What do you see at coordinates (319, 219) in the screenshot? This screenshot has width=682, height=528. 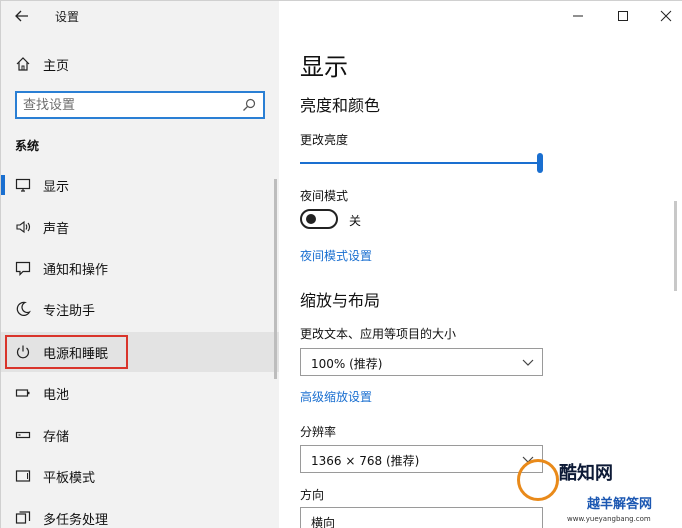 I see `night-mode-toggle` at bounding box center [319, 219].